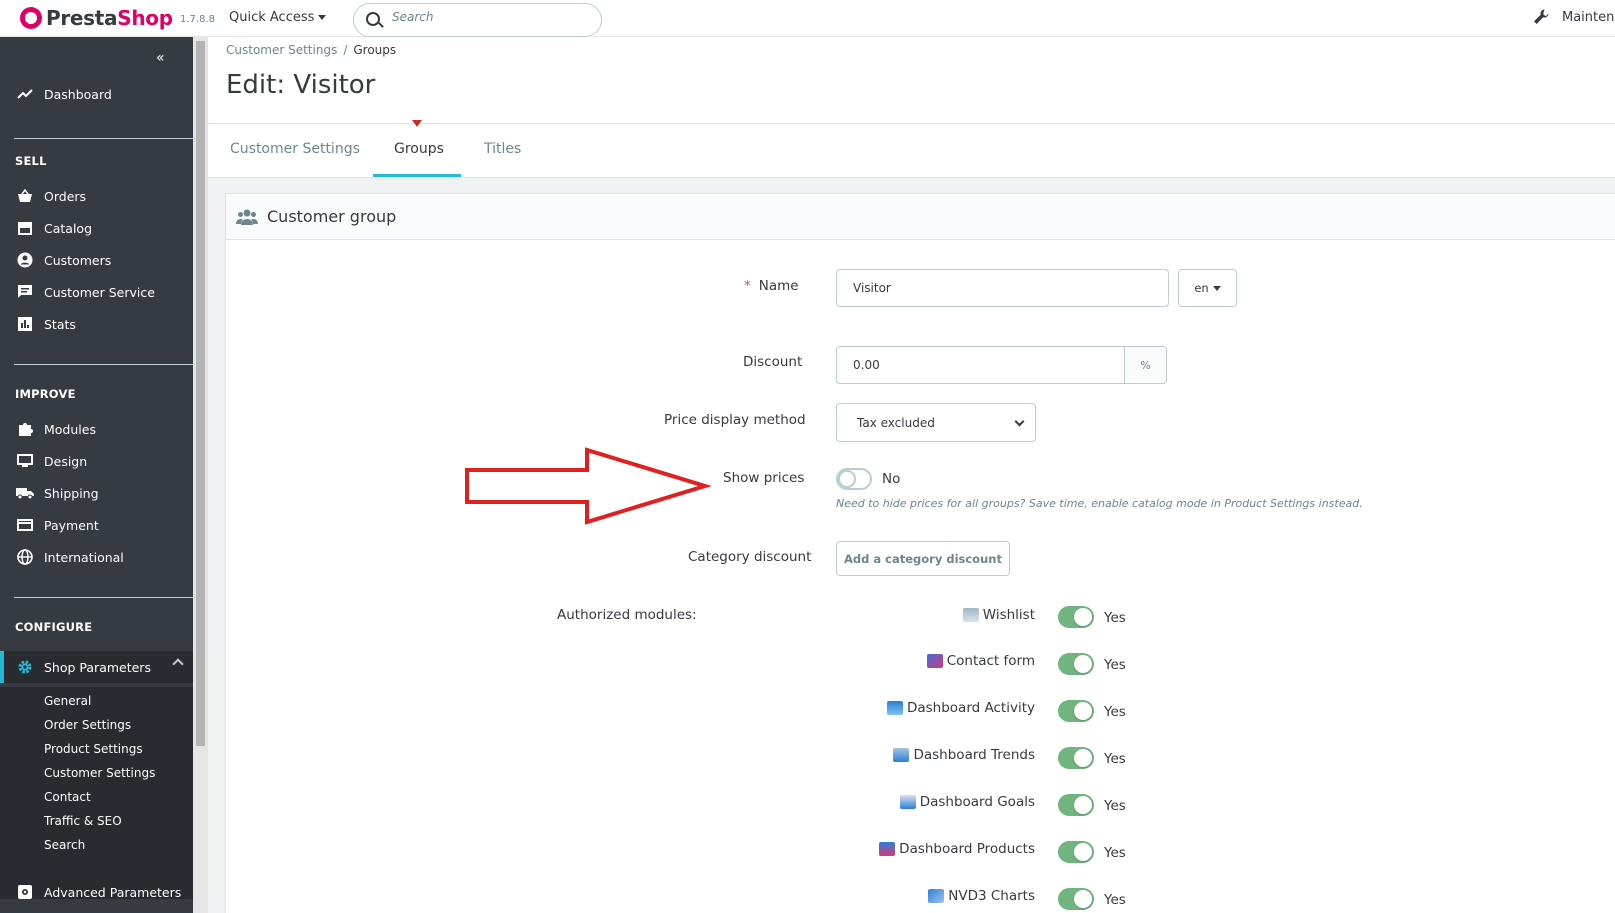 Image resolution: width=1615 pixels, height=913 pixels. What do you see at coordinates (25, 228) in the screenshot?
I see `store-icon` at bounding box center [25, 228].